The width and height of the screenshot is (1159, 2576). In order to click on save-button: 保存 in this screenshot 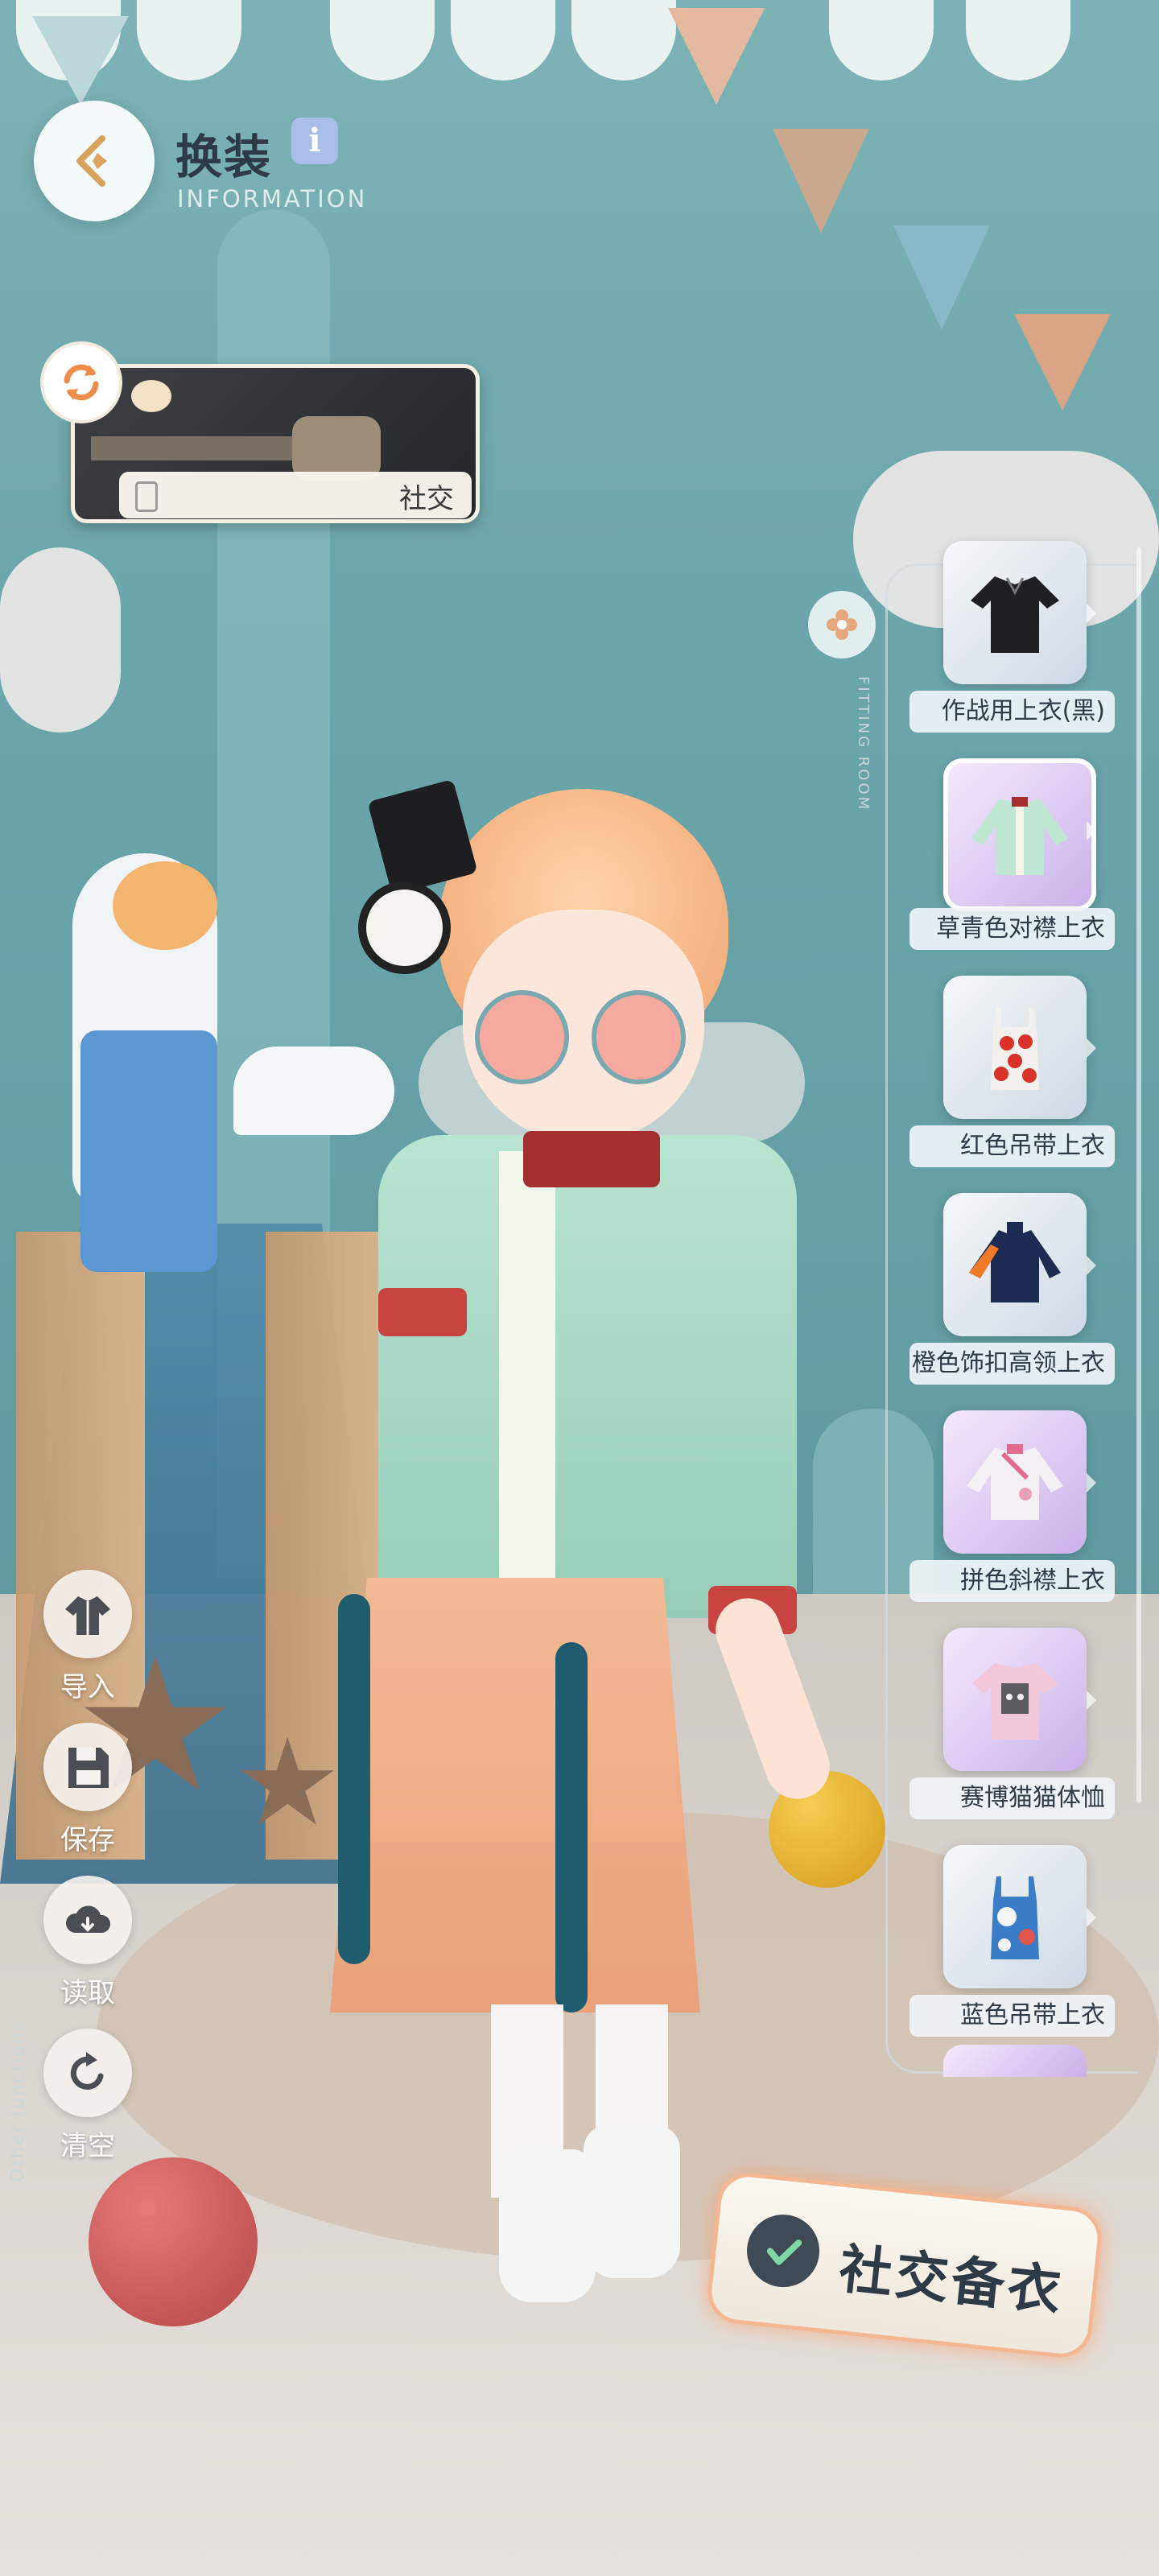, I will do `click(95, 1795)`.